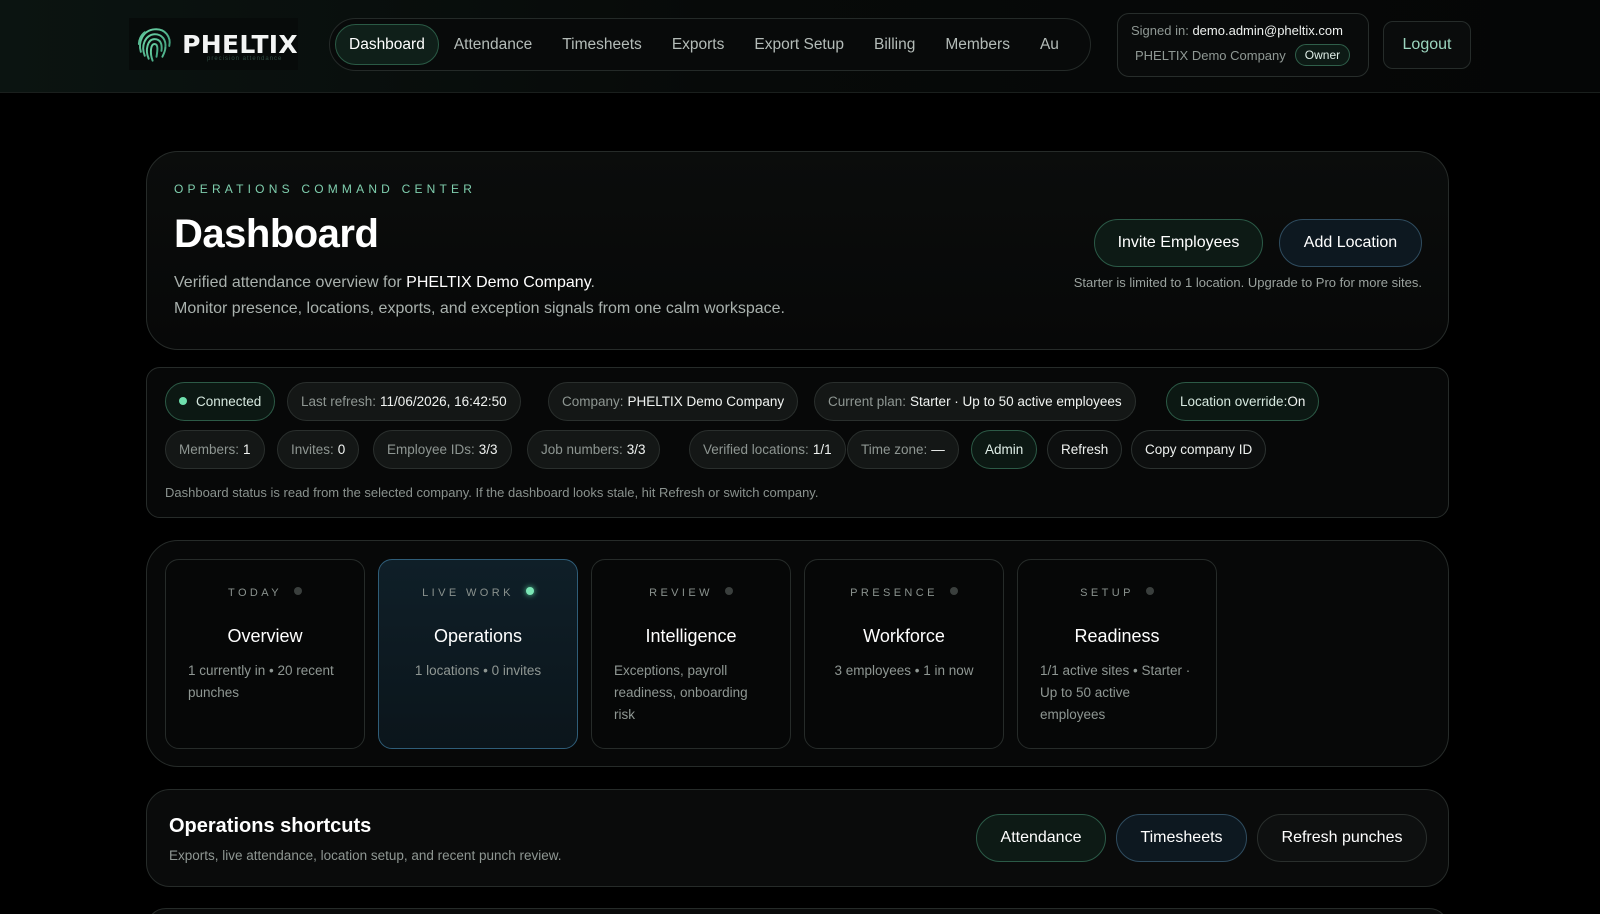 This screenshot has height=914, width=1600. I want to click on members-chip: Members: 1, so click(215, 449).